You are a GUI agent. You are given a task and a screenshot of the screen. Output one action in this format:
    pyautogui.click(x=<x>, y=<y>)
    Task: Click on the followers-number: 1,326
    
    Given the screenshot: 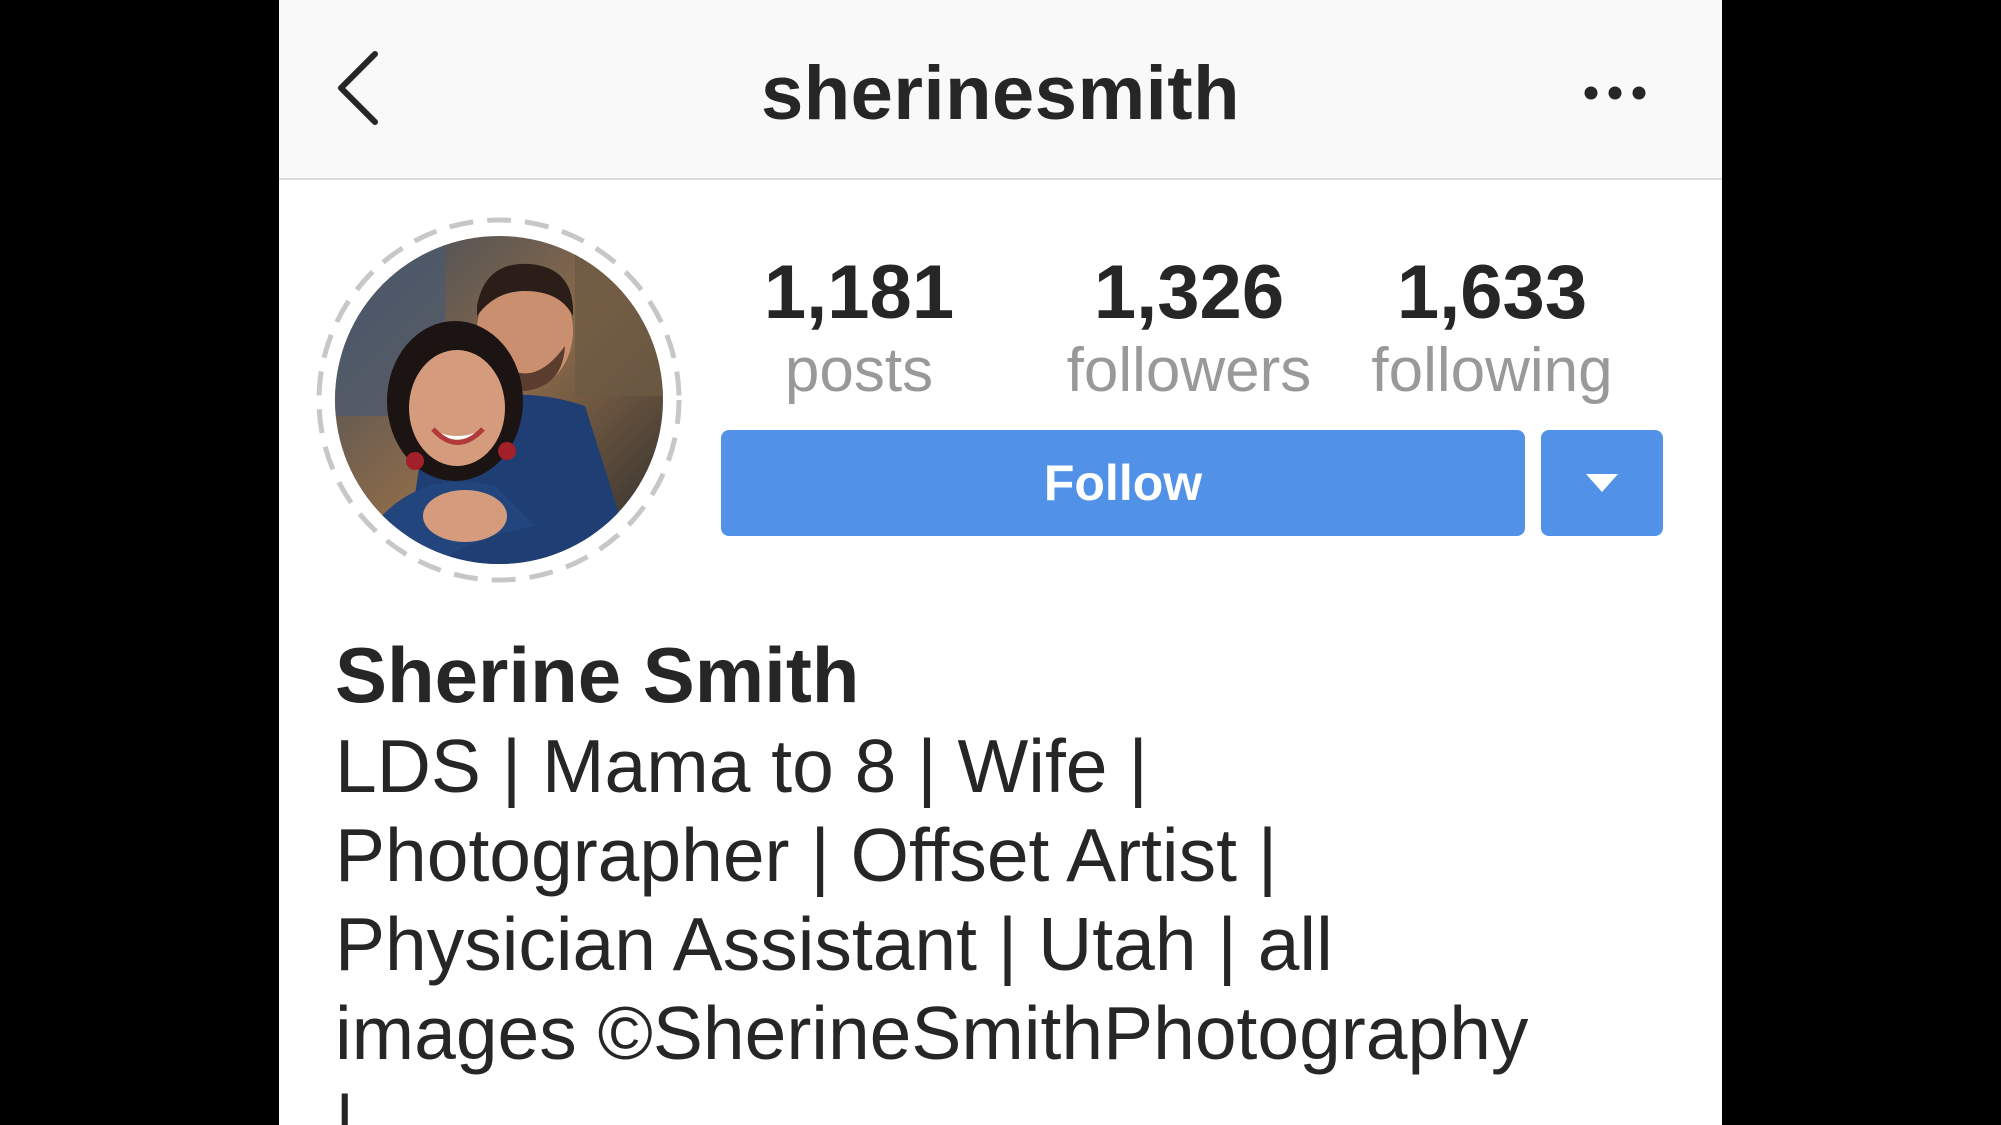 What is the action you would take?
    pyautogui.click(x=1189, y=292)
    